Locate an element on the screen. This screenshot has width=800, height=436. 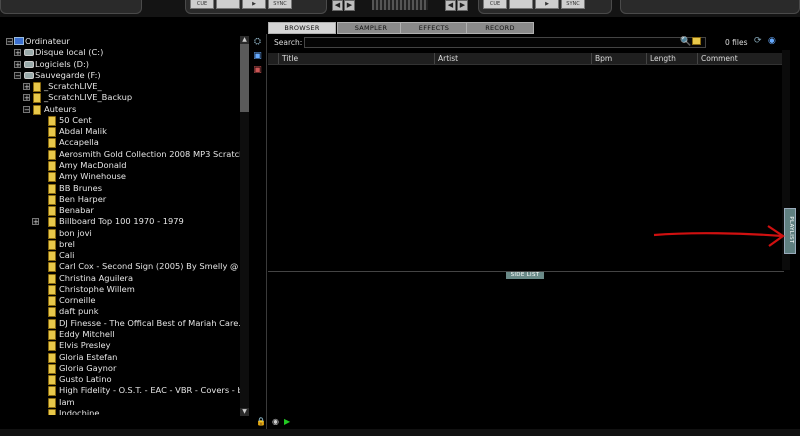
add-crate-icon: ▣ is located at coordinates (257, 56).